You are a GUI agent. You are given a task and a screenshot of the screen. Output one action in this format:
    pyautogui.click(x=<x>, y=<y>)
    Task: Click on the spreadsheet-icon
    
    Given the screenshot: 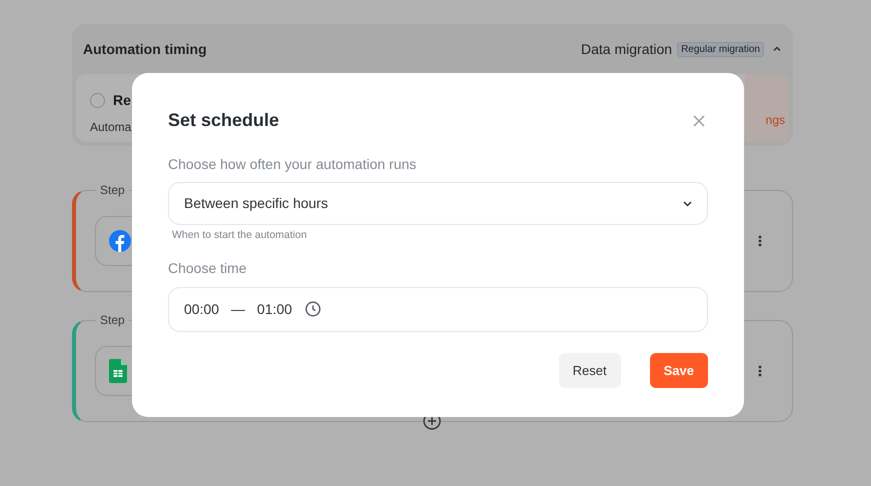 What is the action you would take?
    pyautogui.click(x=118, y=371)
    